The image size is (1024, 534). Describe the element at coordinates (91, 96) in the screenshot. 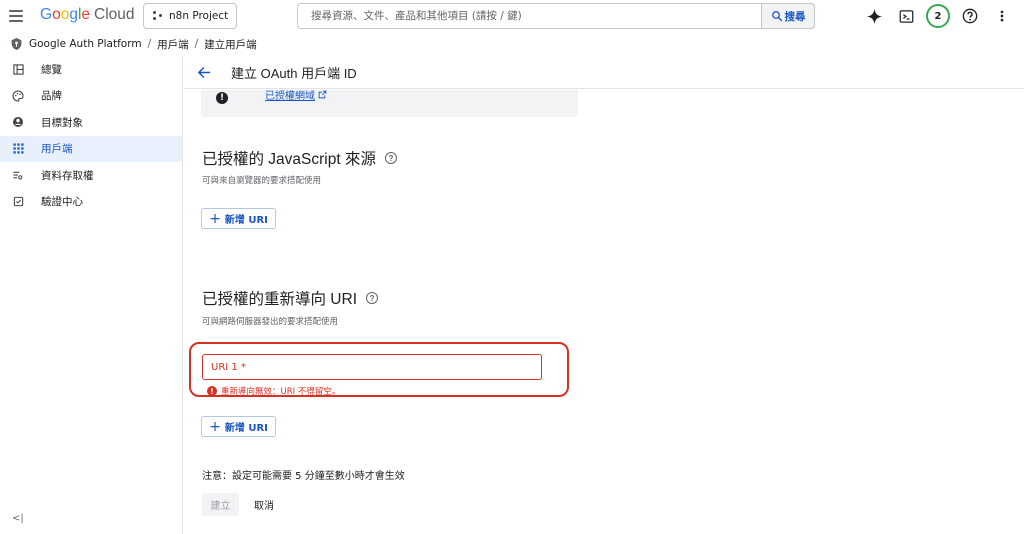

I see `sidebar-item-branding: 品牌` at that location.